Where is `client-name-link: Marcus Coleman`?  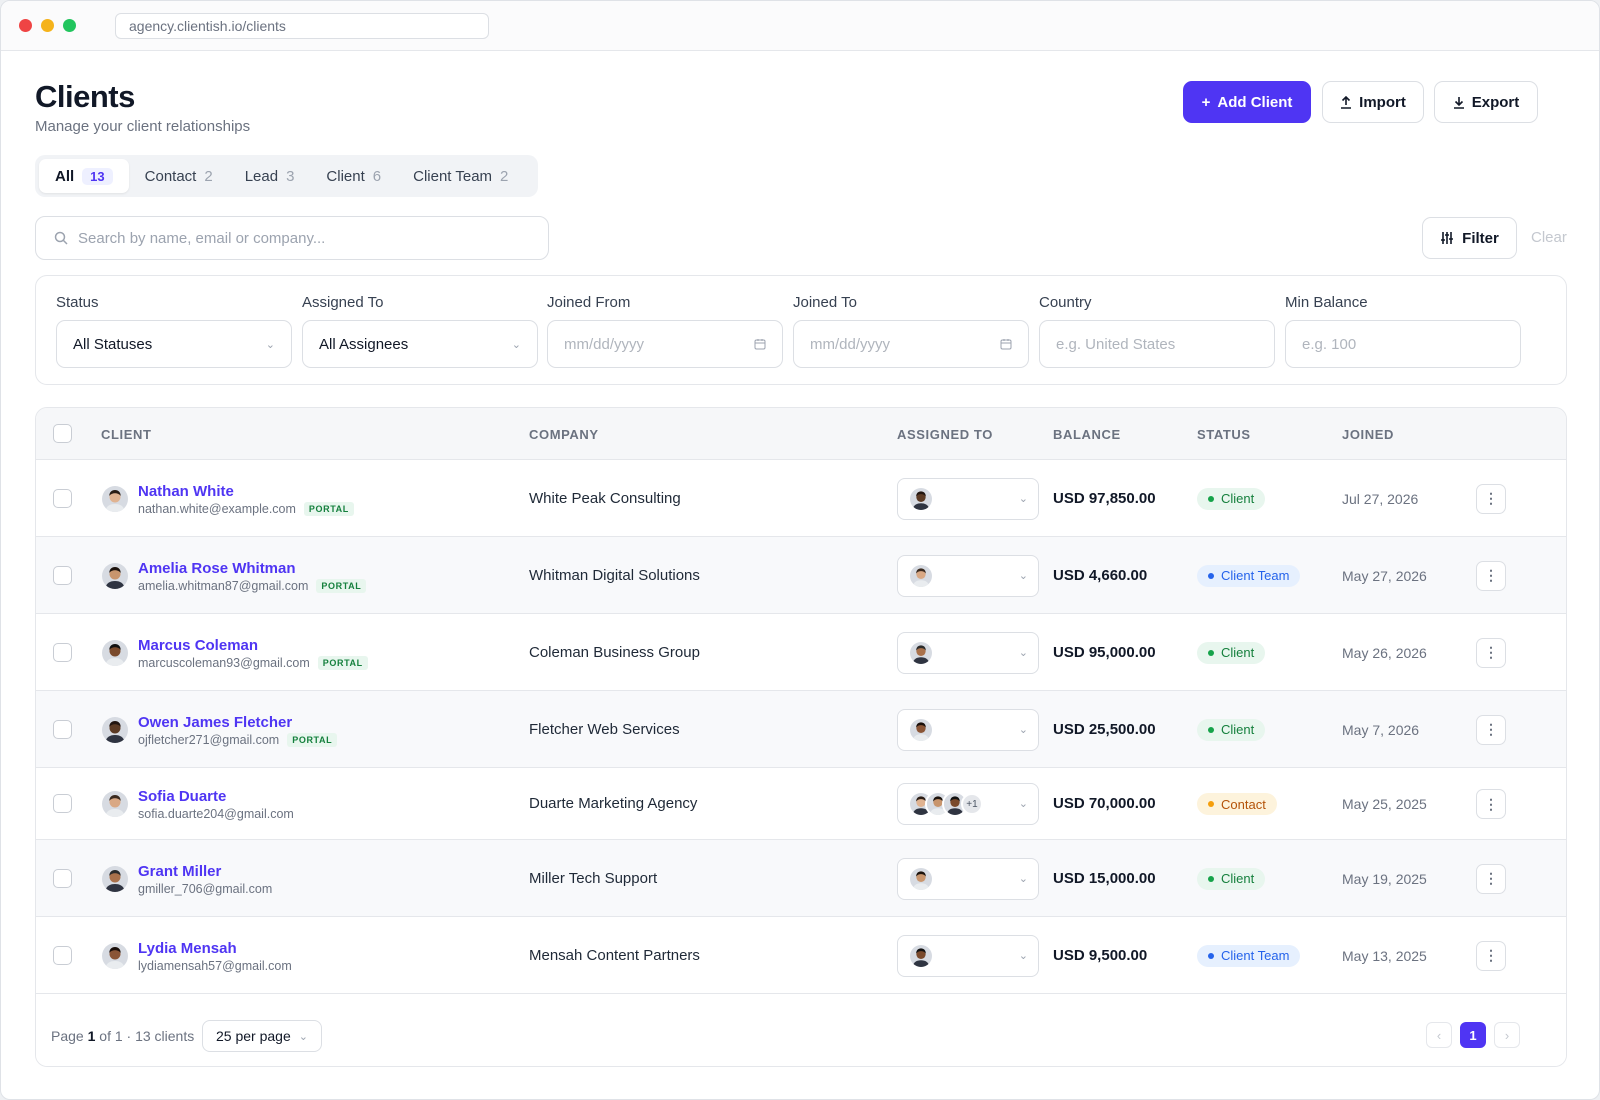
client-name-link: Marcus Coleman is located at coordinates (198, 645).